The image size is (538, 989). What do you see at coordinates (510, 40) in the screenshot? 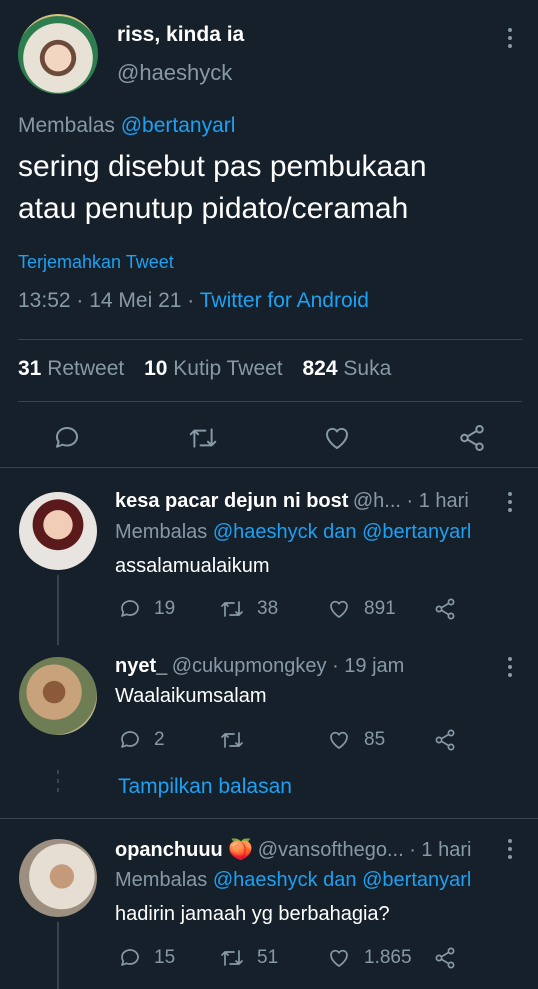
I see `more-options-icon` at bounding box center [510, 40].